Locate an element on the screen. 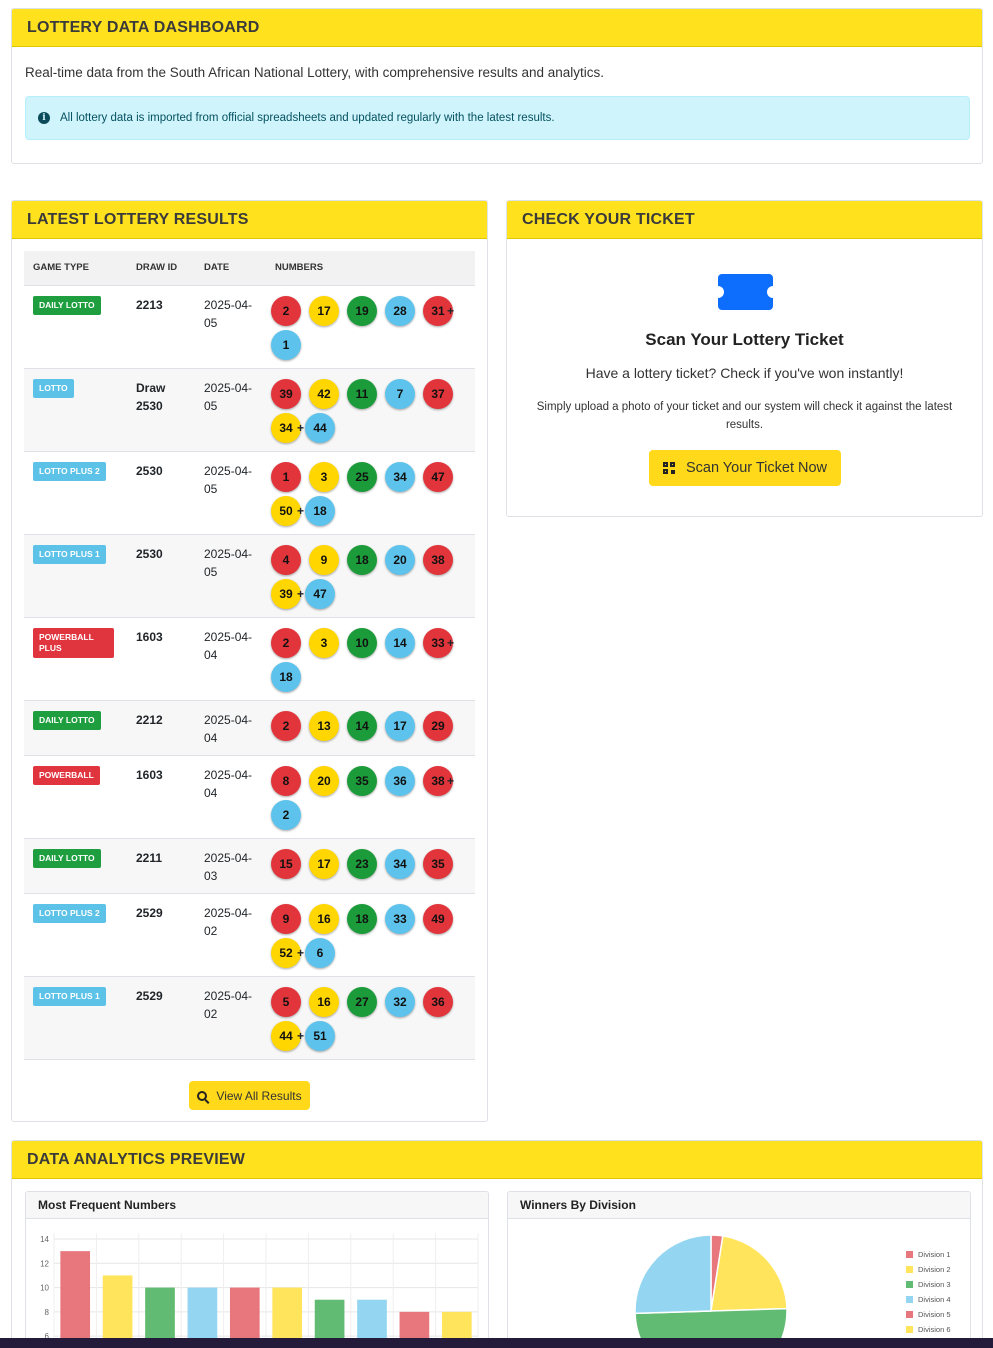 The width and height of the screenshot is (993, 1348). date-text: 2025-04-04 is located at coordinates (228, 645).